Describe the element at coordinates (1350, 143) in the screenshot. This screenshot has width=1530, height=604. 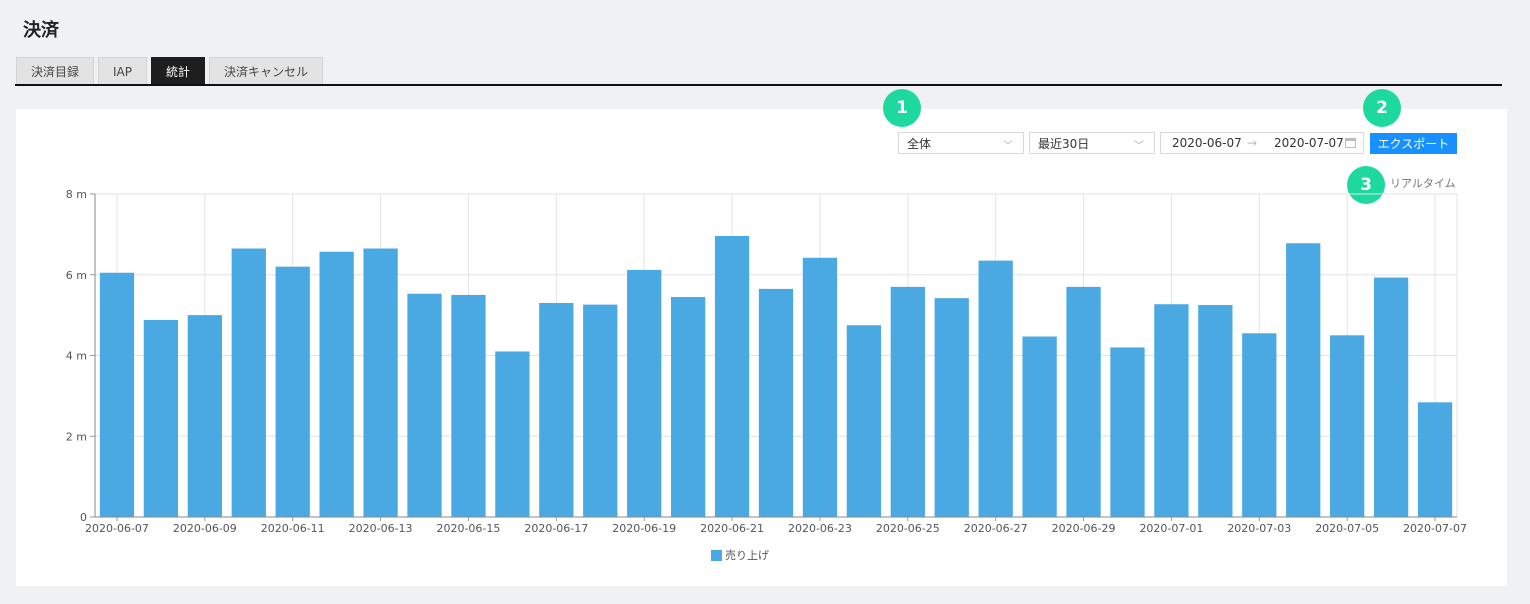
I see `calendar-icon` at that location.